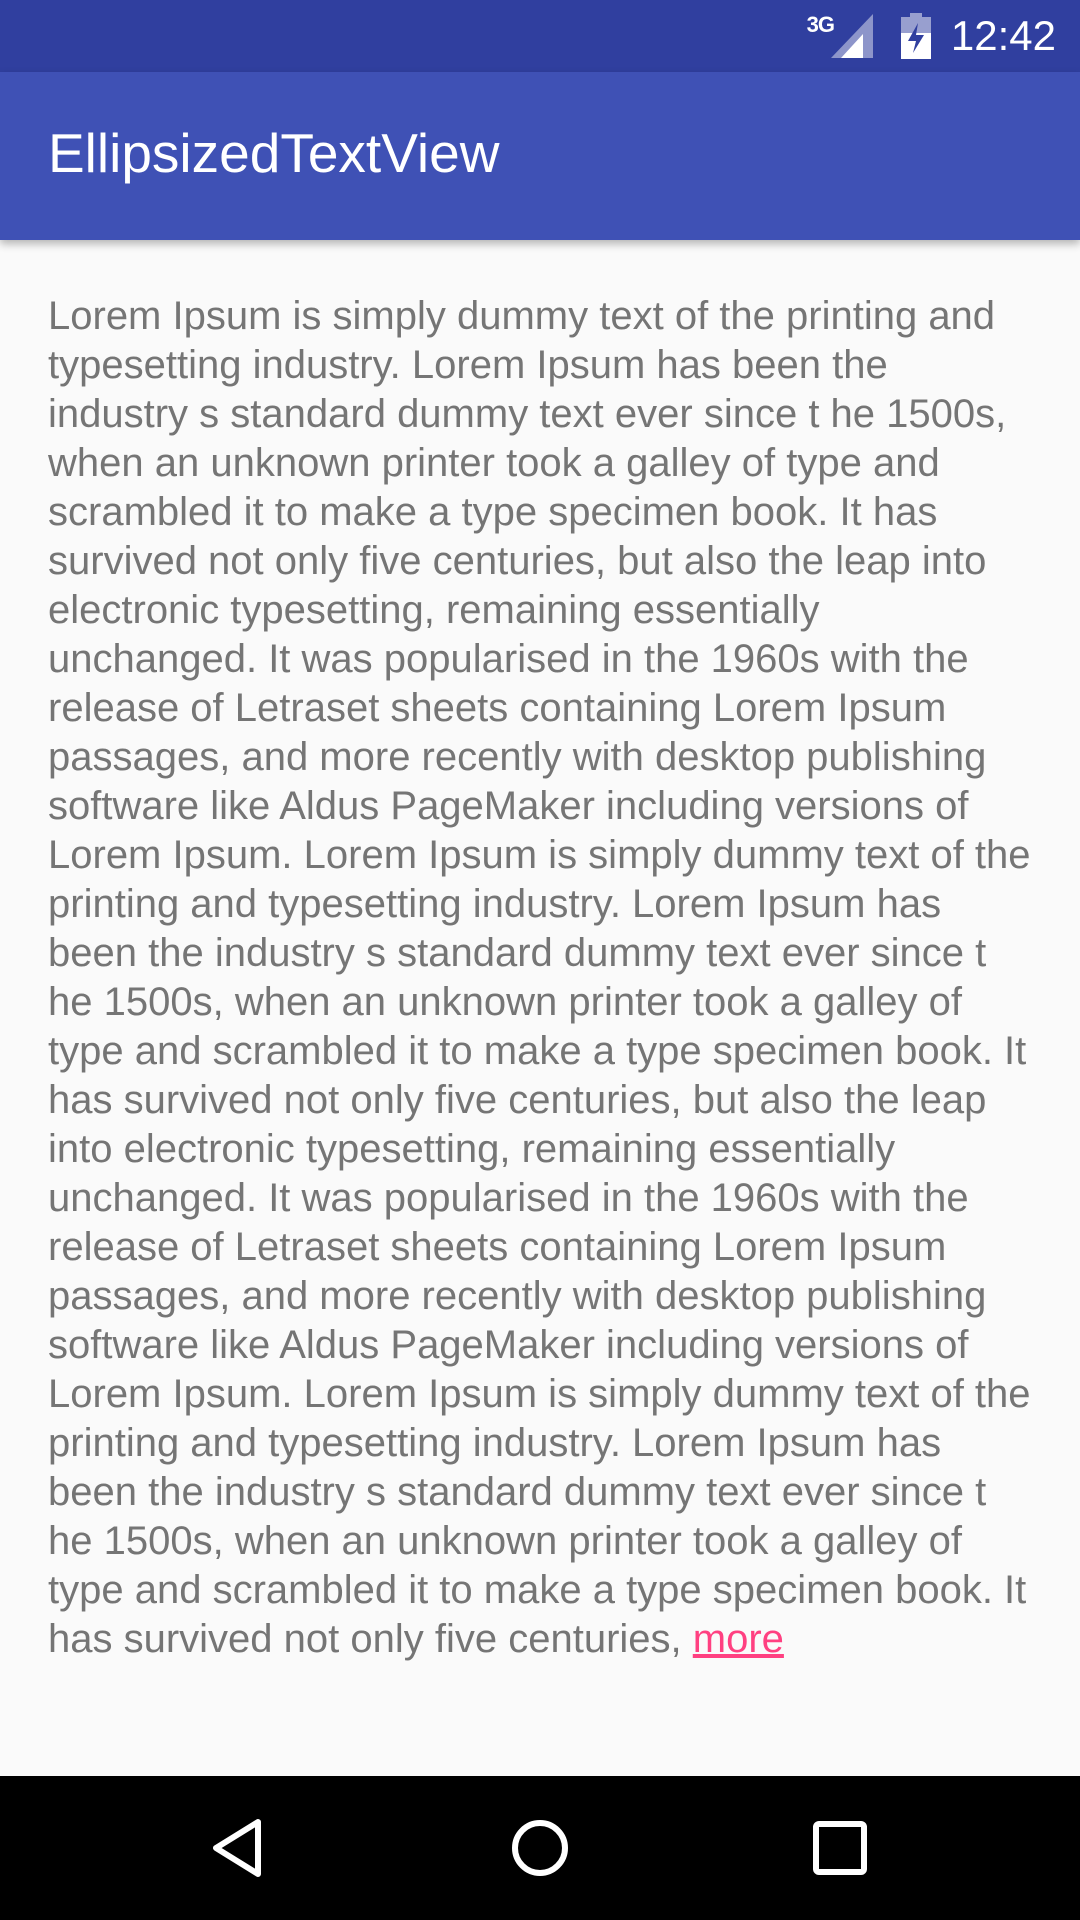  What do you see at coordinates (1003, 35) in the screenshot?
I see `clock: 12:42` at bounding box center [1003, 35].